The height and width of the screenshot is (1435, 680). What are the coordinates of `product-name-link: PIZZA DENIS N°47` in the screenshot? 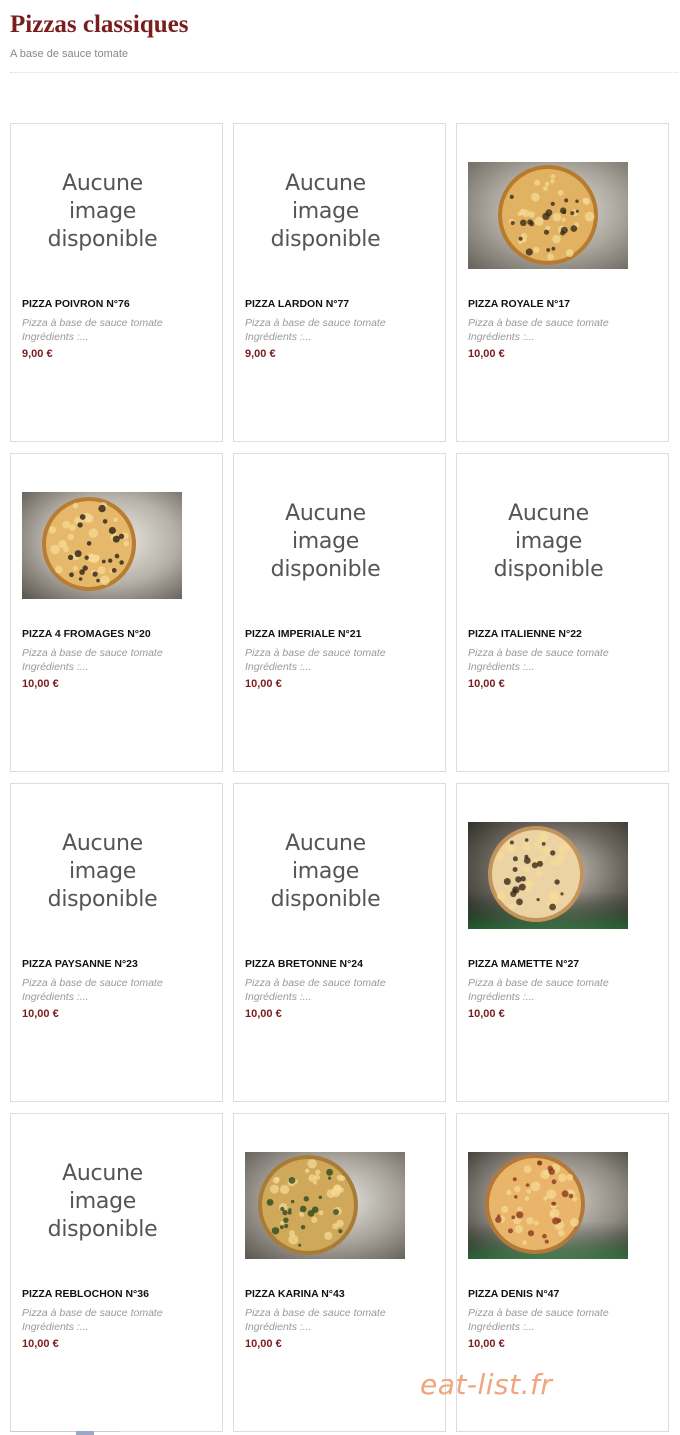 It's located at (513, 1294).